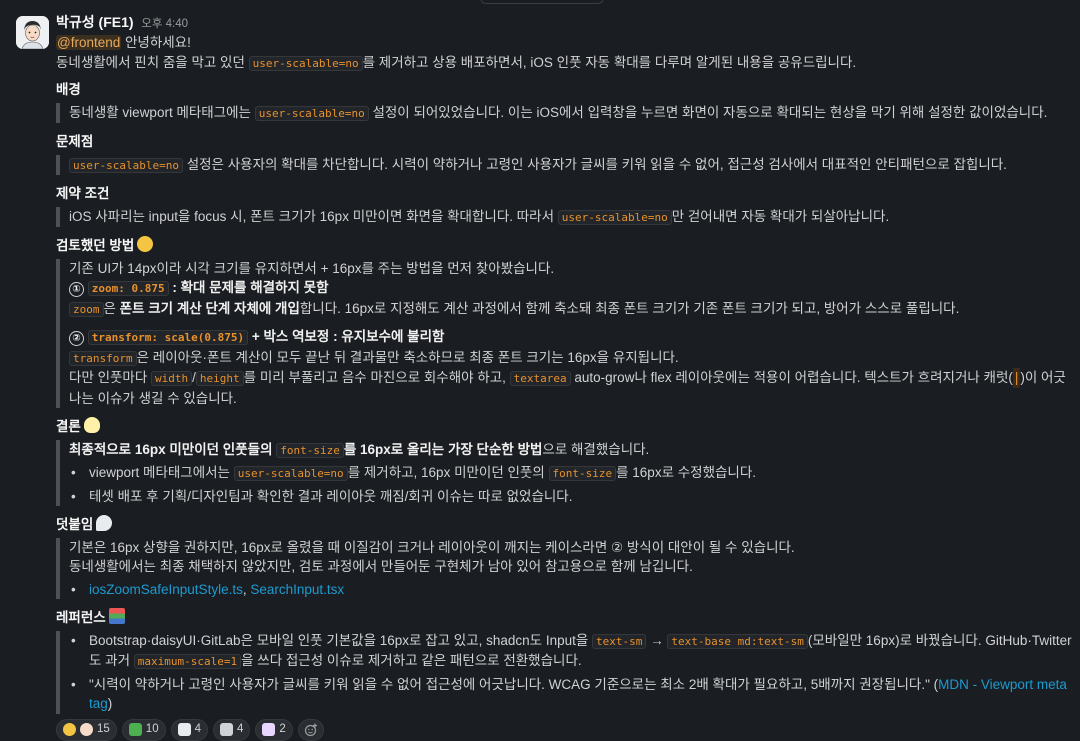  Describe the element at coordinates (75, 141) in the screenshot. I see `section-title-problem: 문제점` at that location.